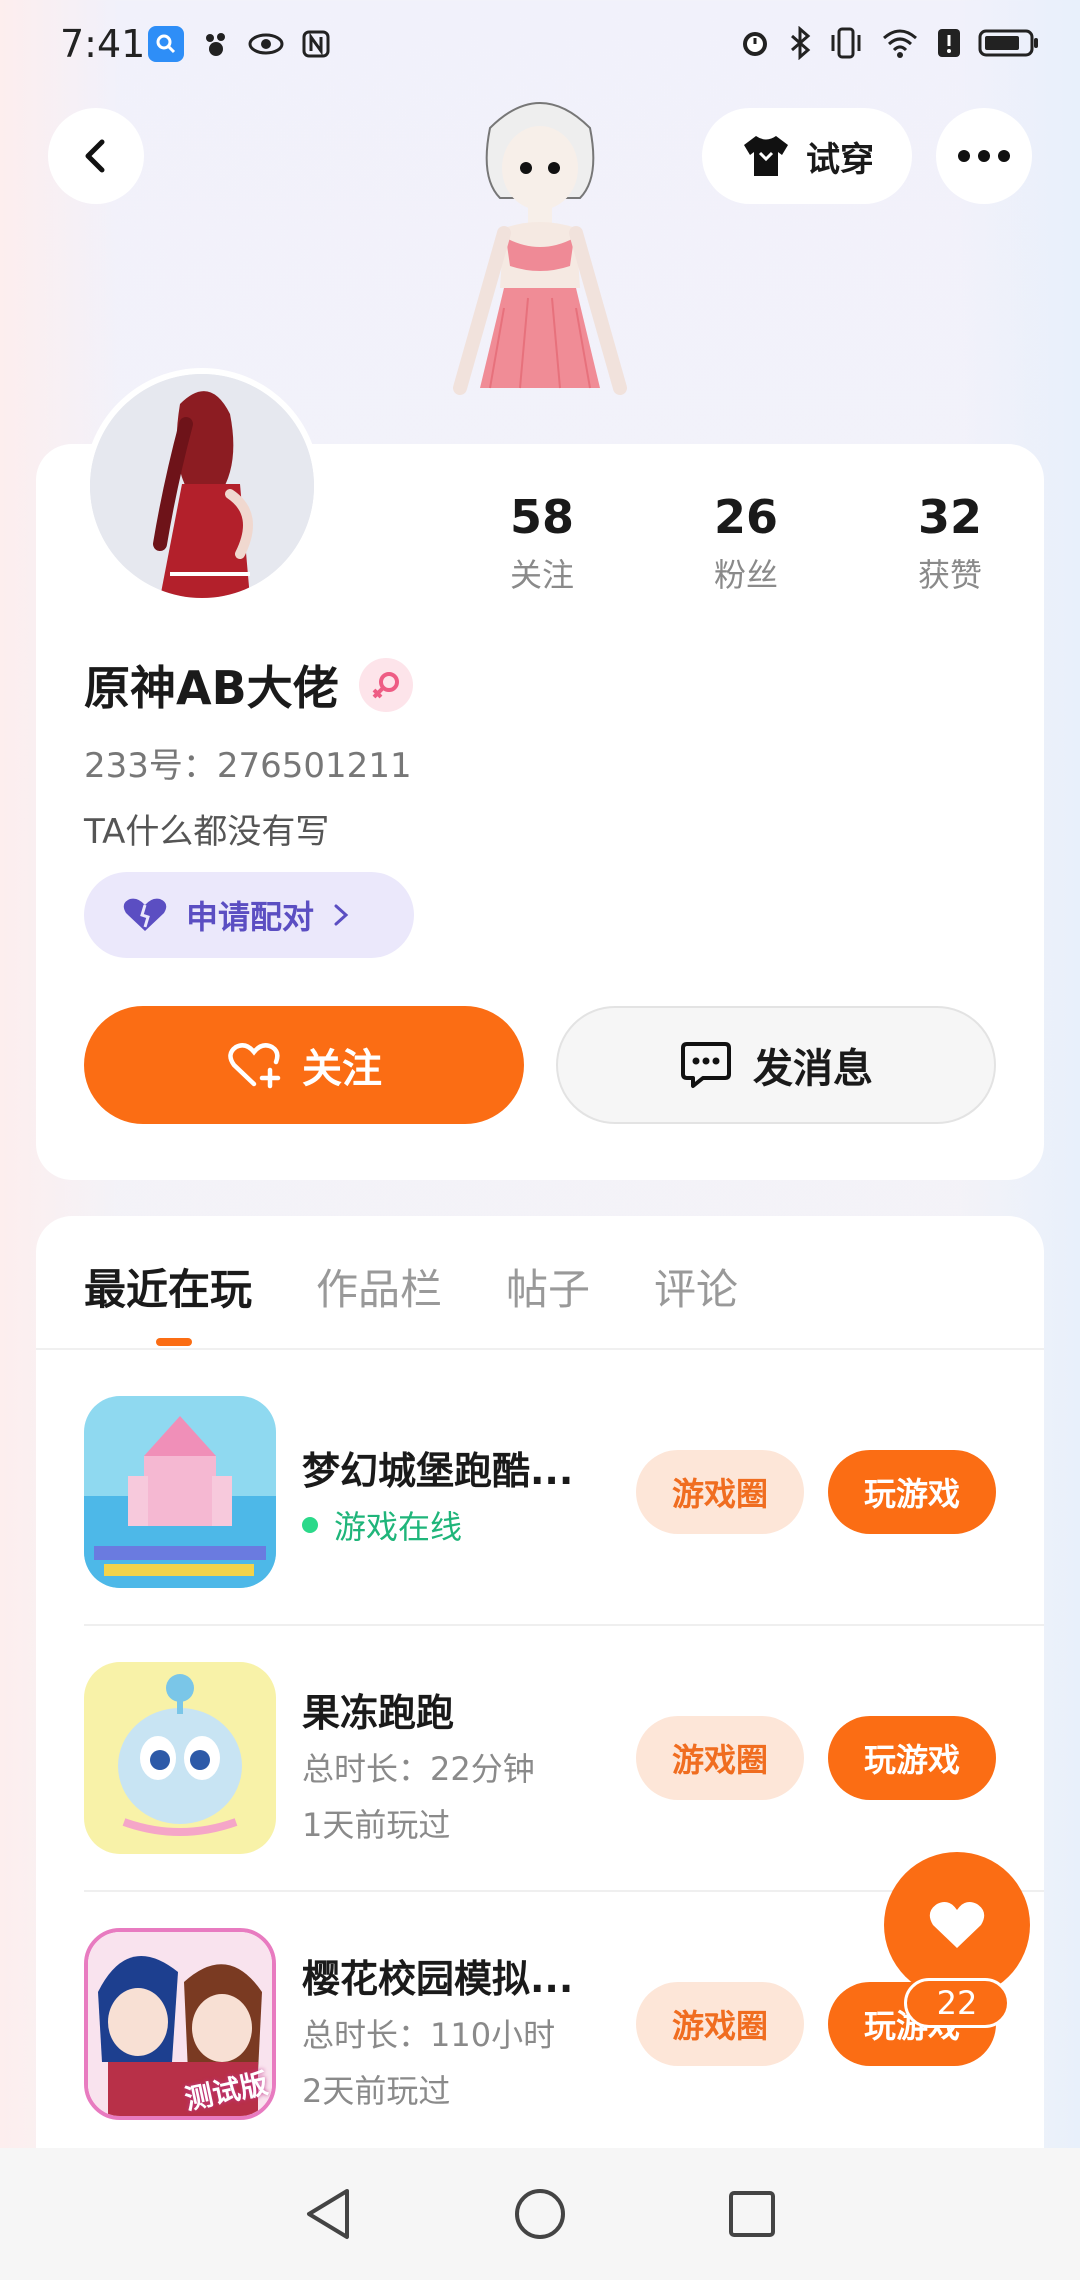  I want to click on row-divider, so click(564, 1625).